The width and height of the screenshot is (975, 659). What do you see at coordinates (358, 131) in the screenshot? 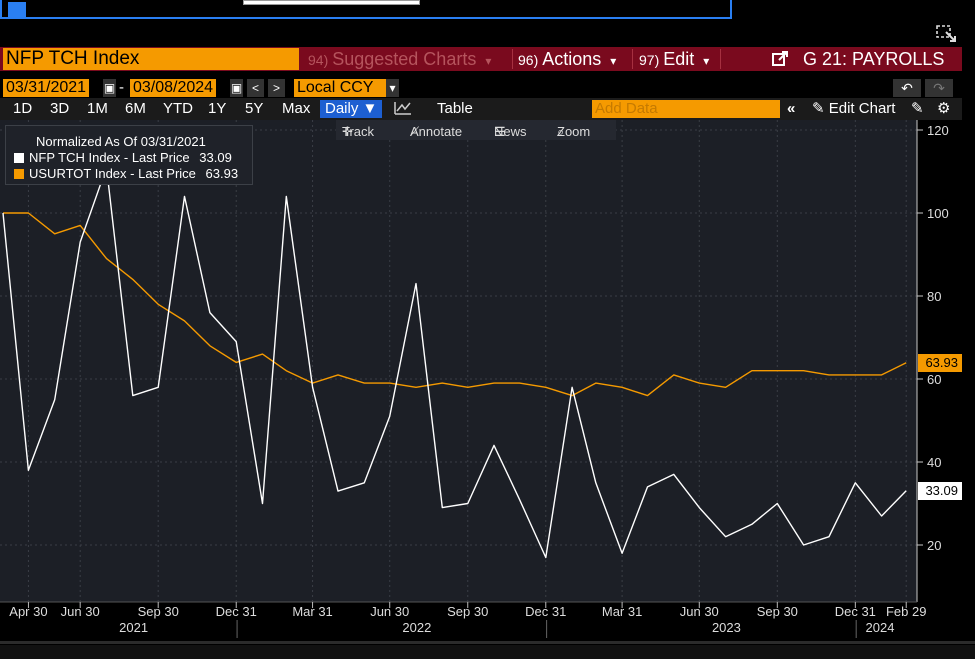
I see `track-label: Track` at bounding box center [358, 131].